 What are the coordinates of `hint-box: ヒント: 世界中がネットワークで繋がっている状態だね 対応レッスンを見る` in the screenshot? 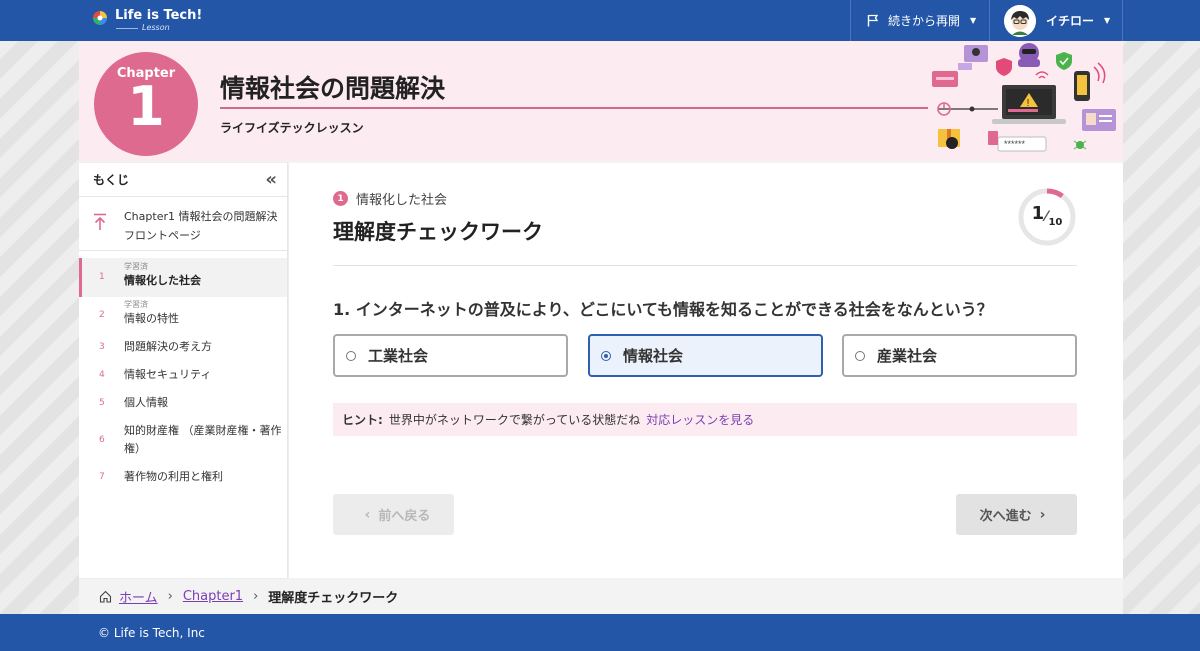 It's located at (705, 419).